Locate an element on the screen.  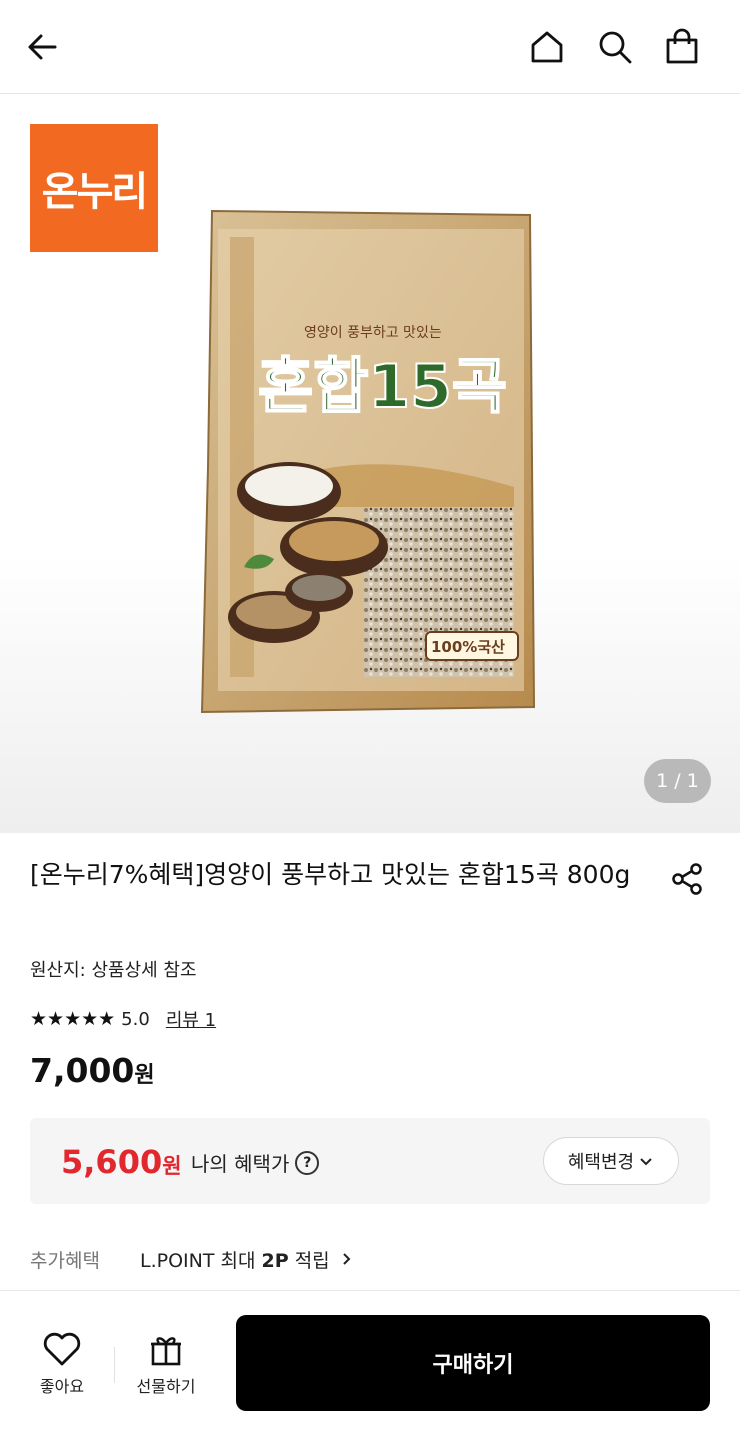
benefit-label-text: 나의 혜택가 is located at coordinates (240, 1164).